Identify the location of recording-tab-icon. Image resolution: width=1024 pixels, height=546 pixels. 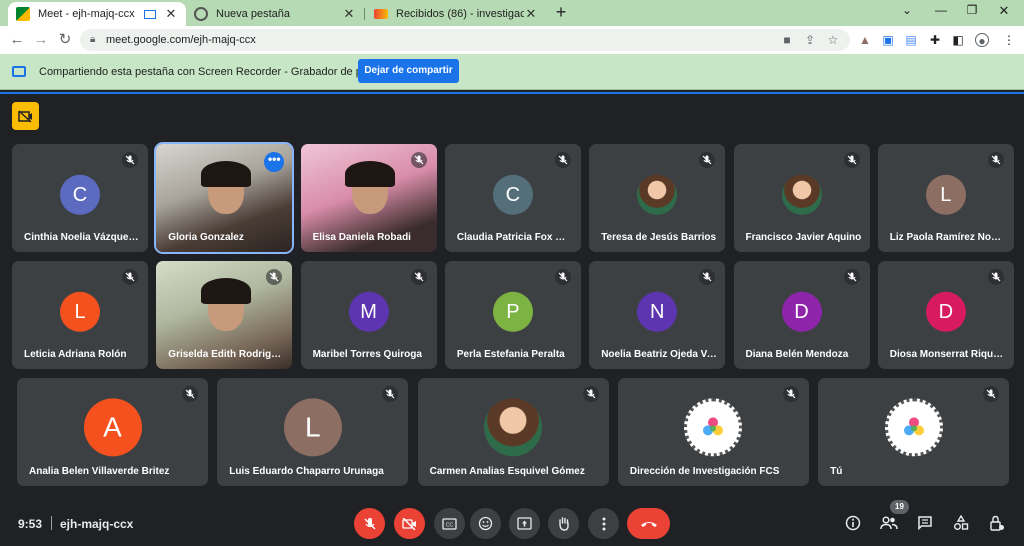
(150, 14).